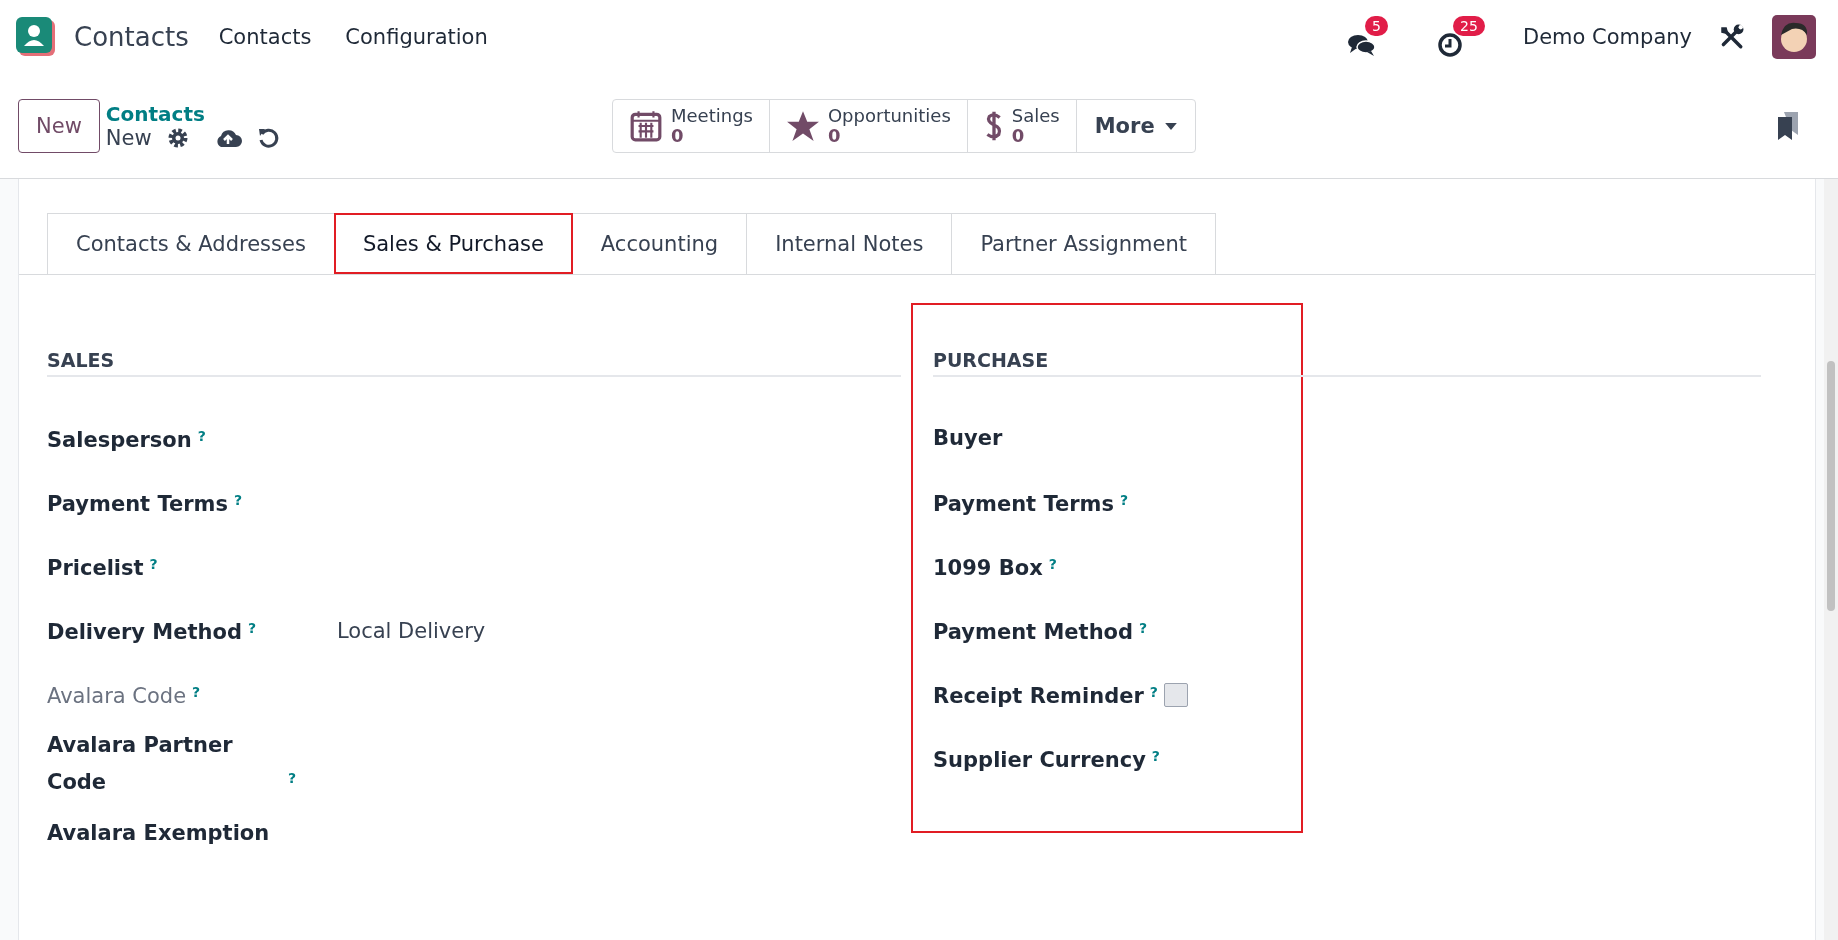 The height and width of the screenshot is (940, 1838). What do you see at coordinates (158, 833) in the screenshot?
I see `field-label: Avalara Exemption` at bounding box center [158, 833].